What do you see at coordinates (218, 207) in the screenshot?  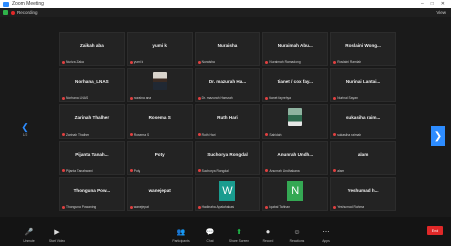 I see `participant-label-text: Hadinaha Apalahakasi` at bounding box center [218, 207].